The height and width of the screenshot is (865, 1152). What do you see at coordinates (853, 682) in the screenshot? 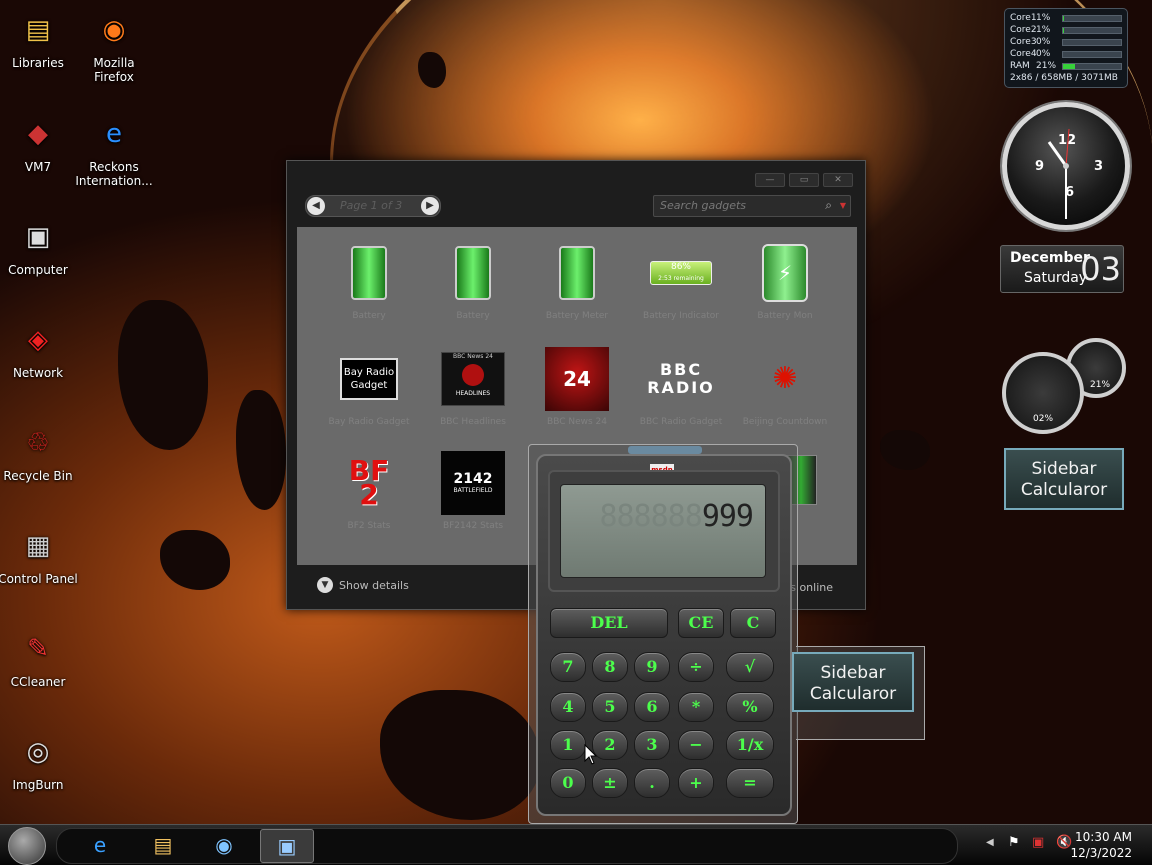
I see `sidebar-calculator-gadget-dragged: Sidebar Calcularor` at bounding box center [853, 682].